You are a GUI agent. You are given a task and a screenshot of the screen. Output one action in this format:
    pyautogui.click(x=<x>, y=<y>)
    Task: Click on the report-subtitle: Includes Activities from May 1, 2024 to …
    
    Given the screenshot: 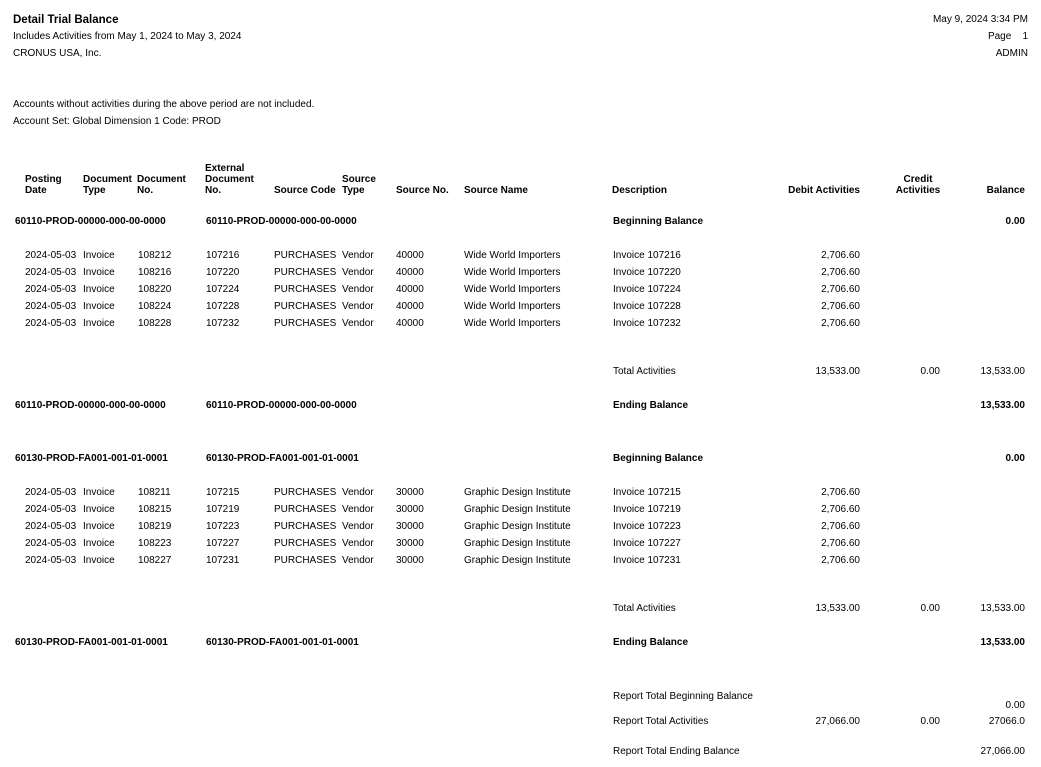 What is the action you would take?
    pyautogui.click(x=127, y=36)
    